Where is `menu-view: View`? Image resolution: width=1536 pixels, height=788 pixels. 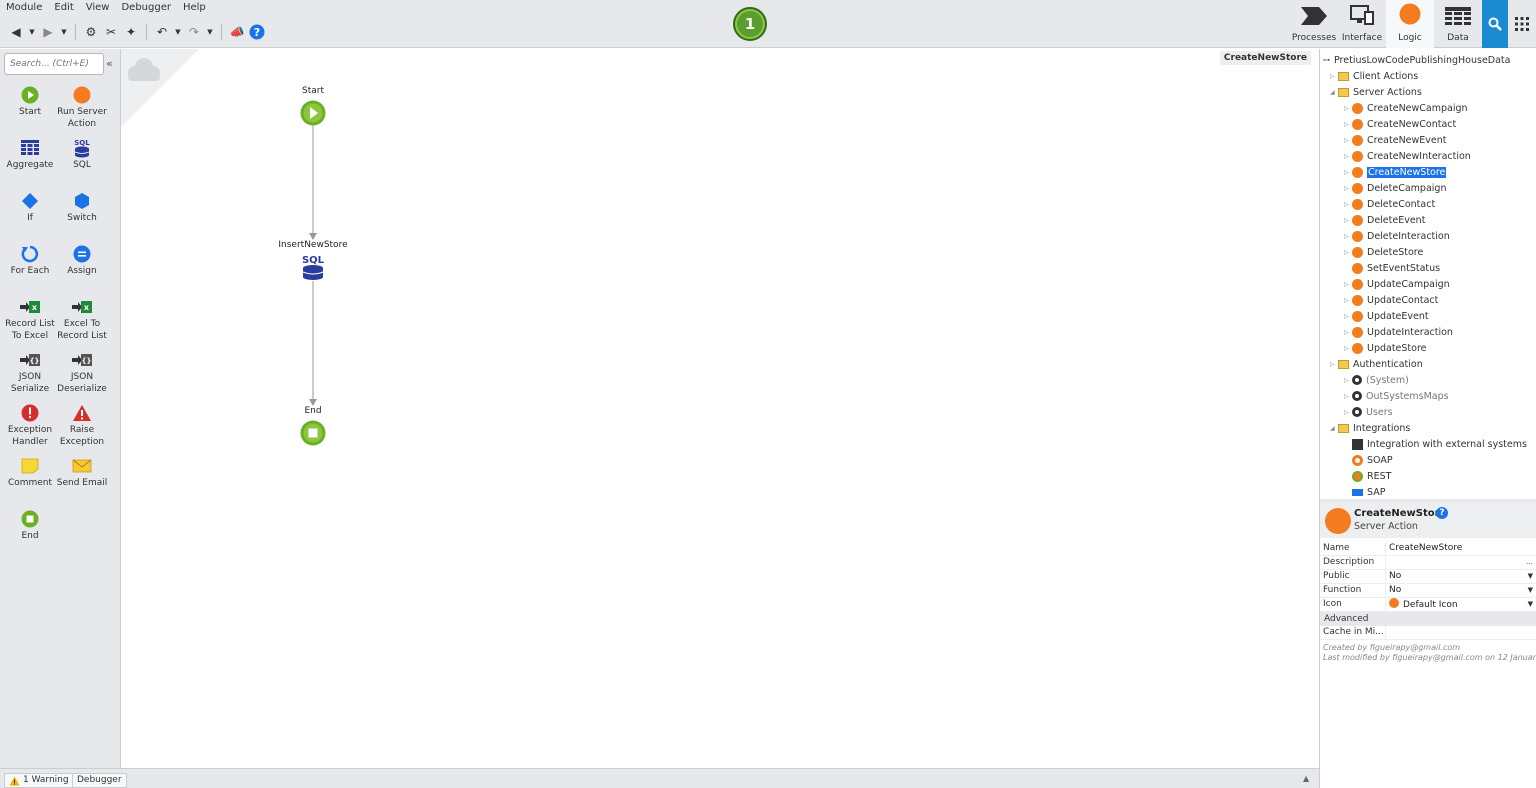
menu-view: View is located at coordinates (98, 7).